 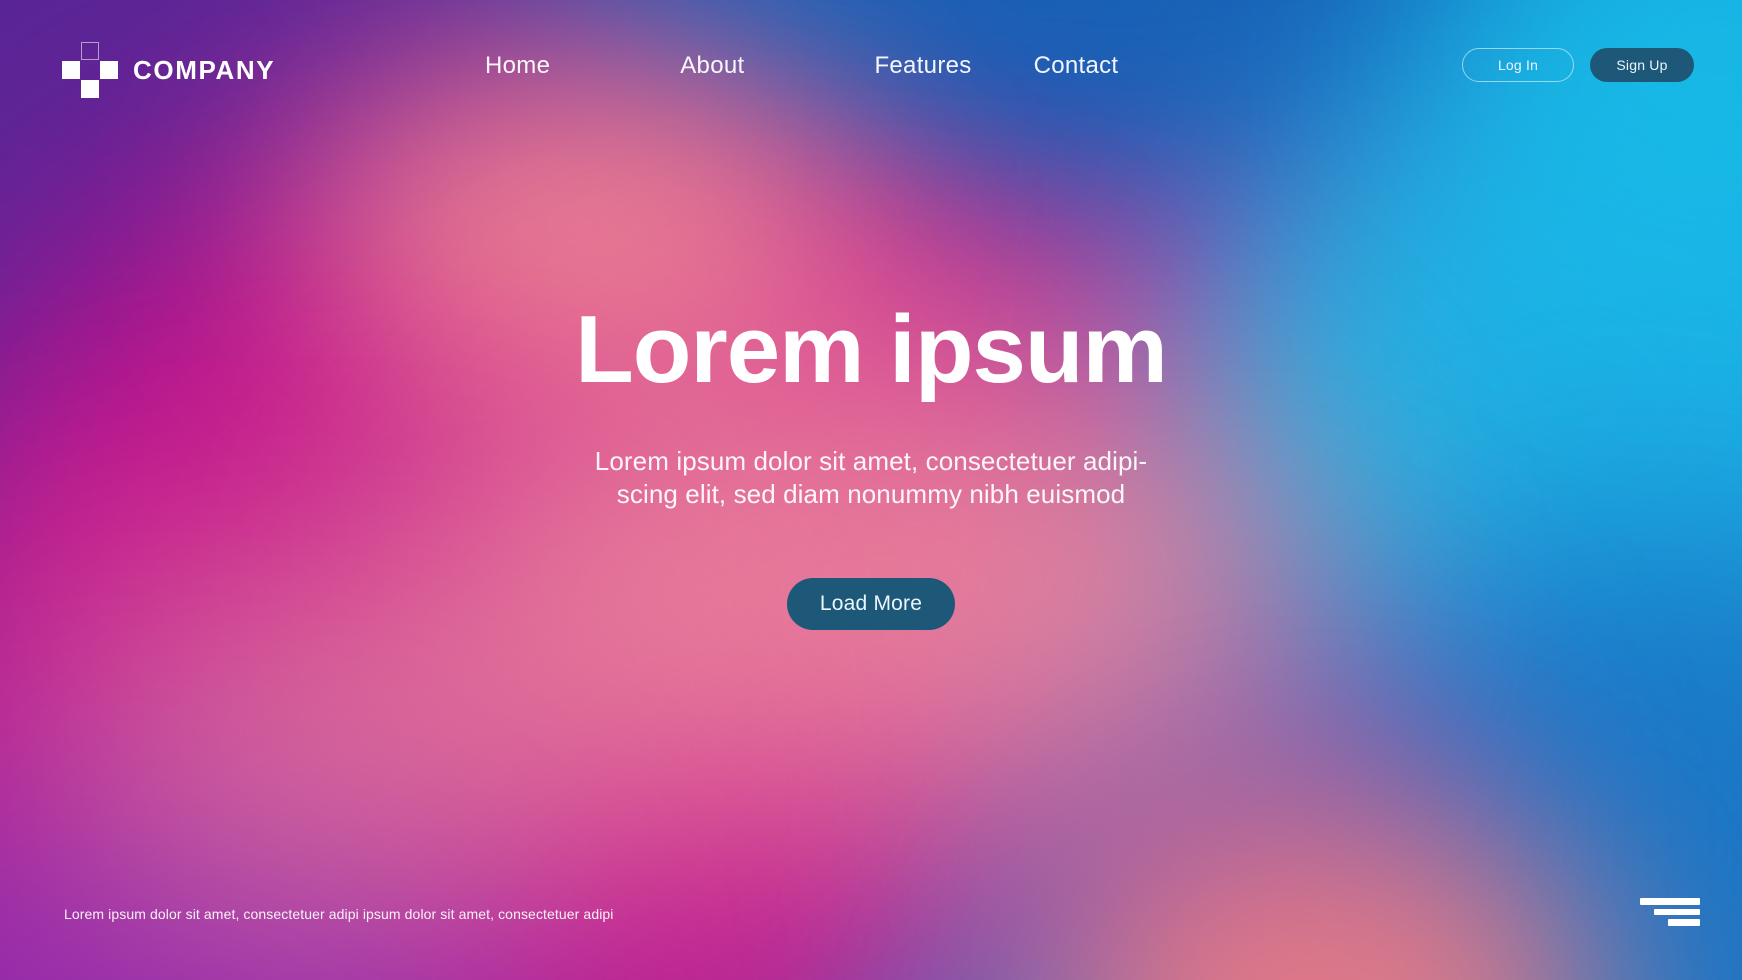 I want to click on plus-squares-logo-icon, so click(x=90, y=70).